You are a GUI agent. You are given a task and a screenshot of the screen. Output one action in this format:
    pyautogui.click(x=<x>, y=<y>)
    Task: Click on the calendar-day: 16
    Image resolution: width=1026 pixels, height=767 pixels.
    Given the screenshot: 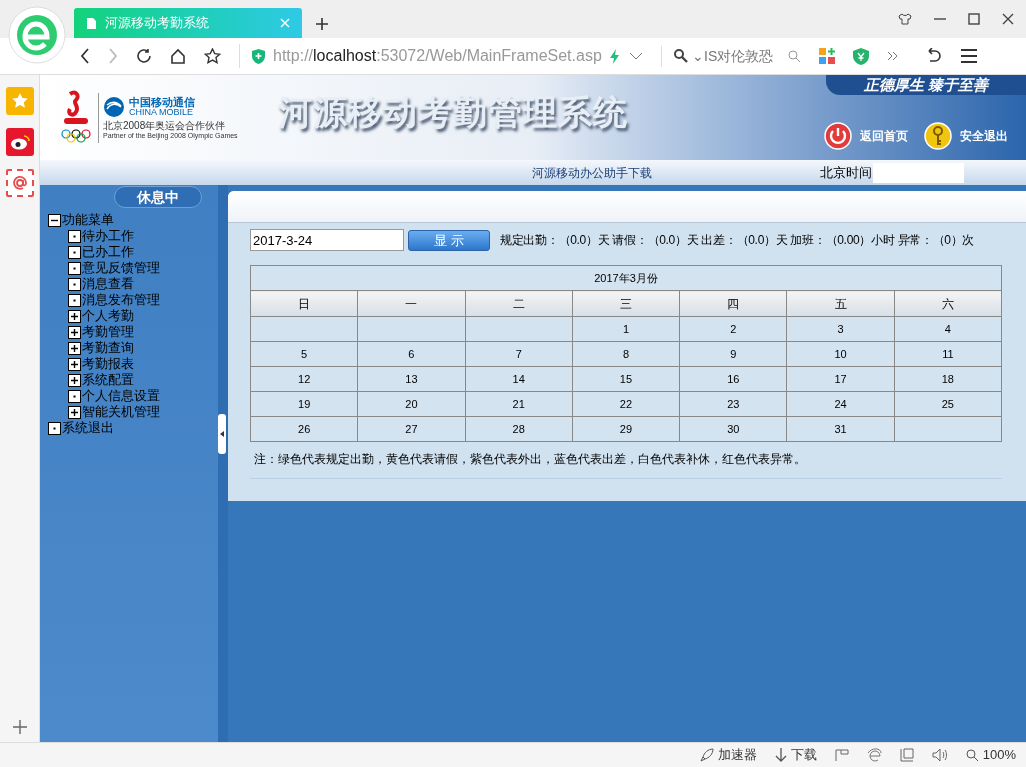 What is the action you would take?
    pyautogui.click(x=733, y=379)
    